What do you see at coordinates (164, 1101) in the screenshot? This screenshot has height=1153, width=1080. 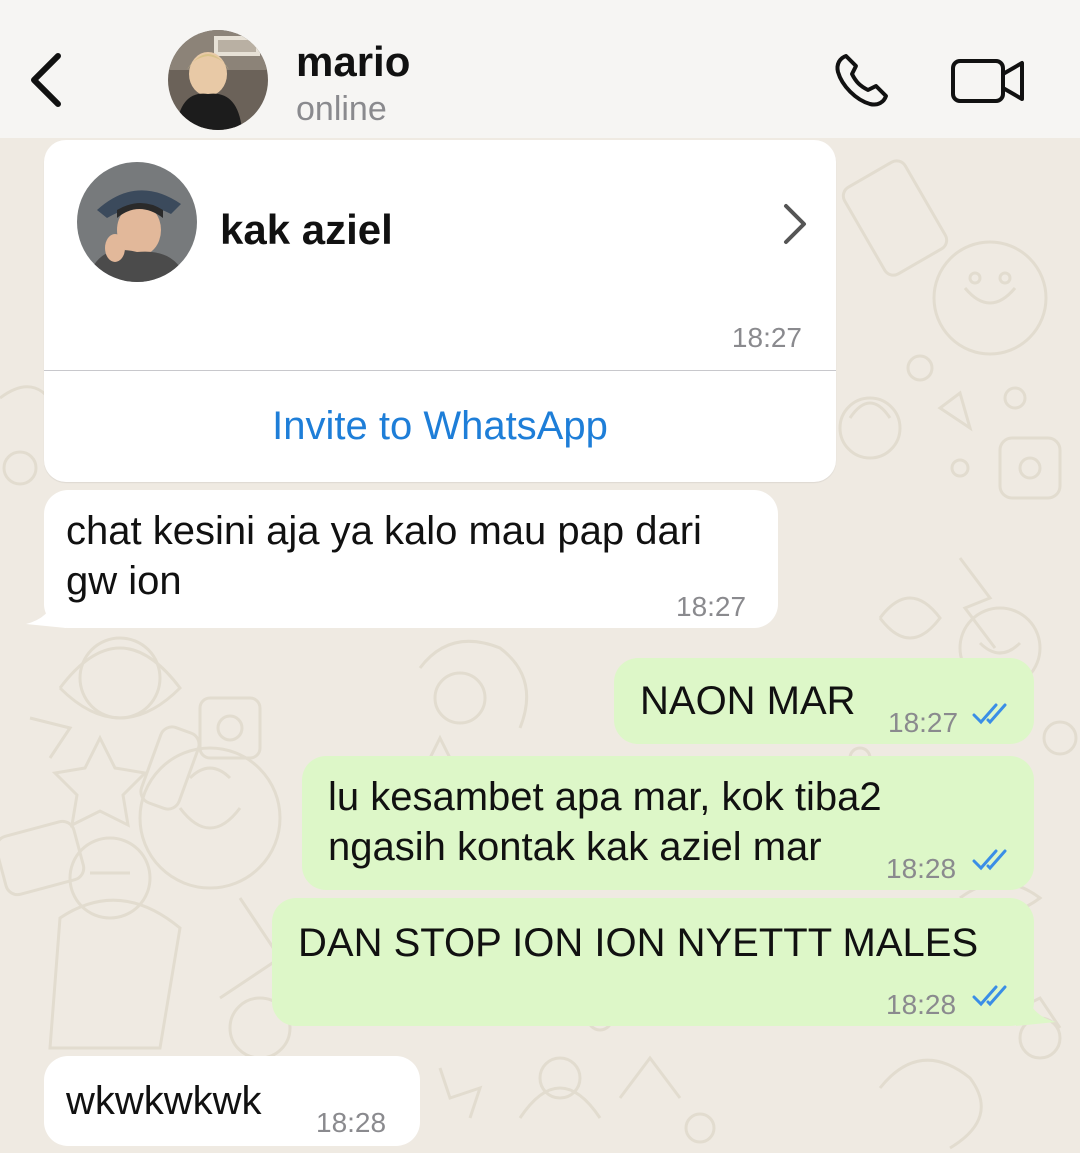 I see `message-text: wkwkwkwk` at bounding box center [164, 1101].